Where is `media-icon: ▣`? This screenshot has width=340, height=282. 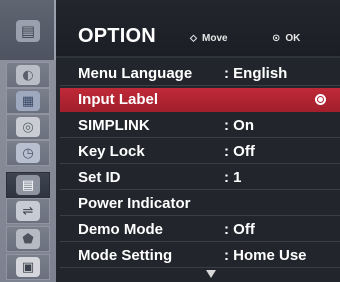 media-icon: ▣ is located at coordinates (28, 267).